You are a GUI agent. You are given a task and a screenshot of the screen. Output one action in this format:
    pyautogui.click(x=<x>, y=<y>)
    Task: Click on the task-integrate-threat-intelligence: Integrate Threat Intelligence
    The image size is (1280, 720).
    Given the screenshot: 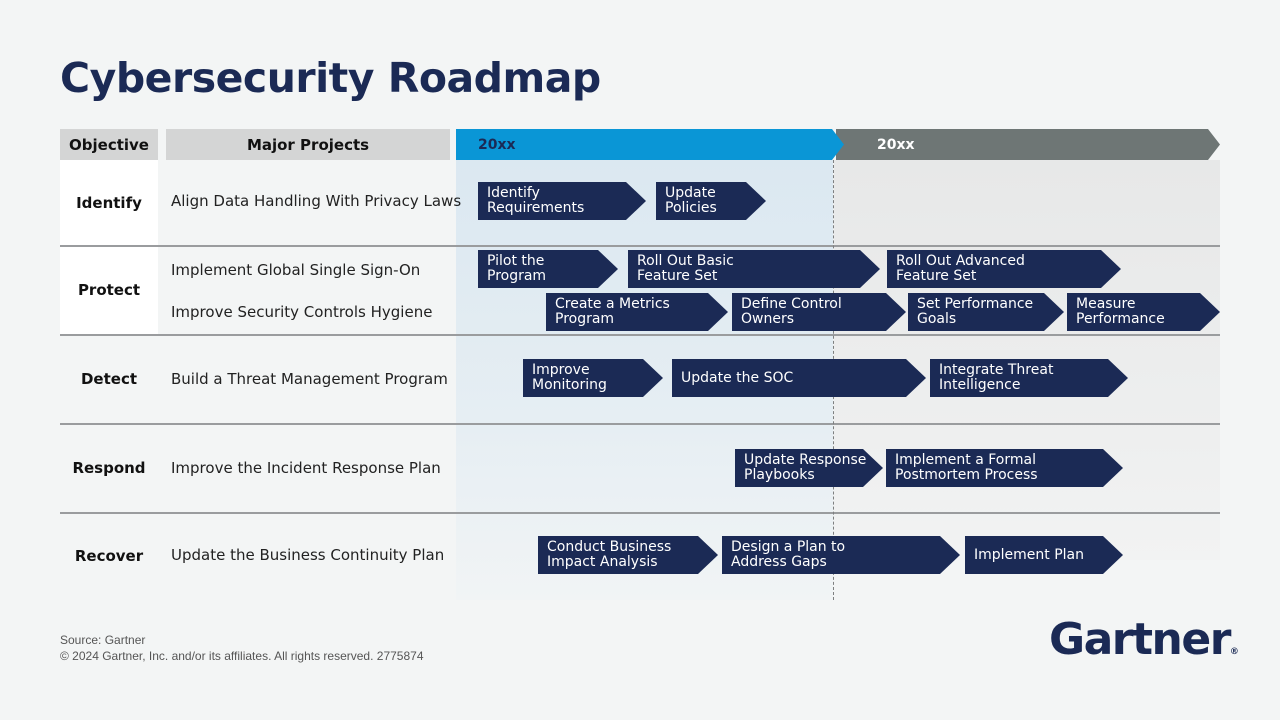 What is the action you would take?
    pyautogui.click(x=1029, y=378)
    